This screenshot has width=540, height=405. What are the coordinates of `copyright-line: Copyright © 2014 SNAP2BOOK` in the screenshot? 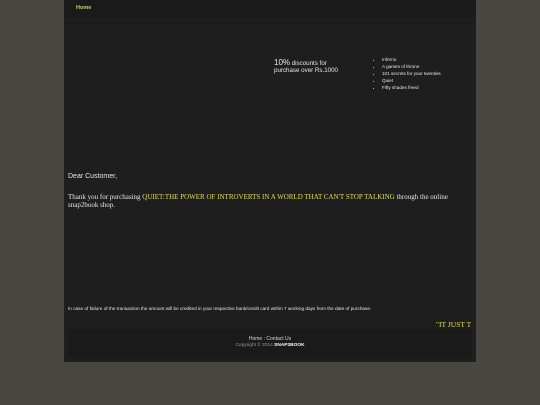 It's located at (270, 345).